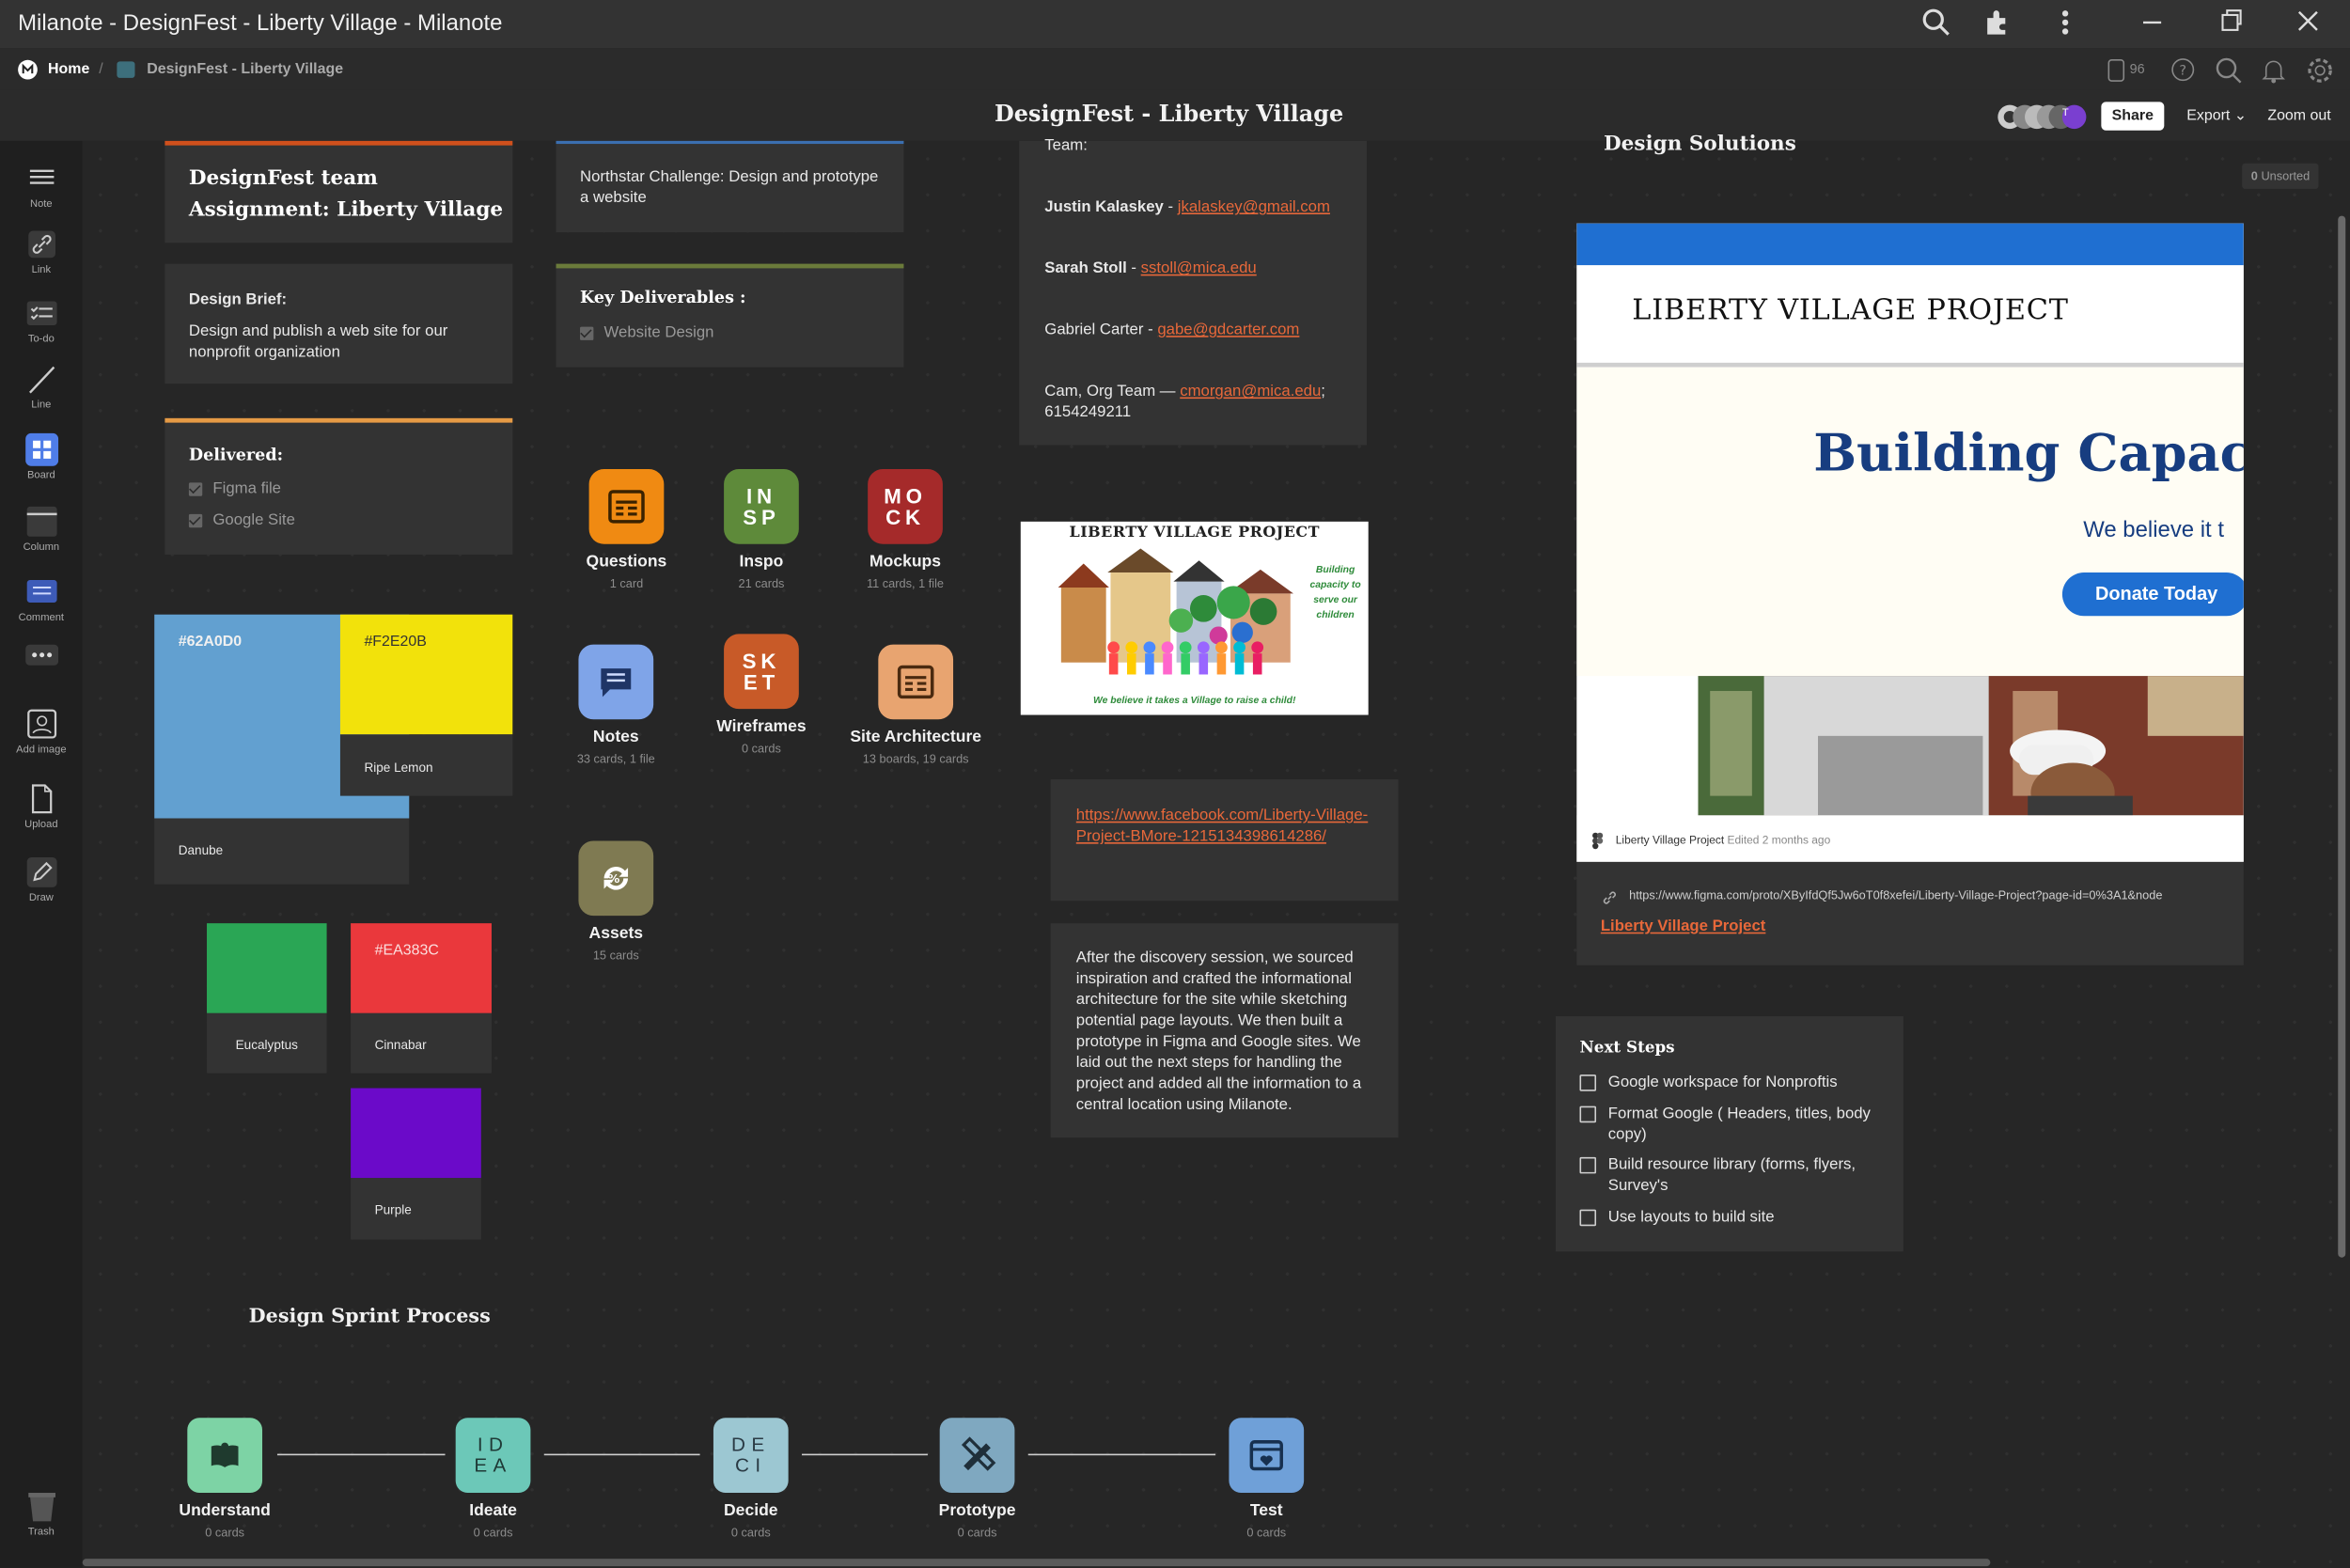 The height and width of the screenshot is (1568, 2350). What do you see at coordinates (1228, 329) in the screenshot?
I see `member-email-link: gabe@gdcarter.com` at bounding box center [1228, 329].